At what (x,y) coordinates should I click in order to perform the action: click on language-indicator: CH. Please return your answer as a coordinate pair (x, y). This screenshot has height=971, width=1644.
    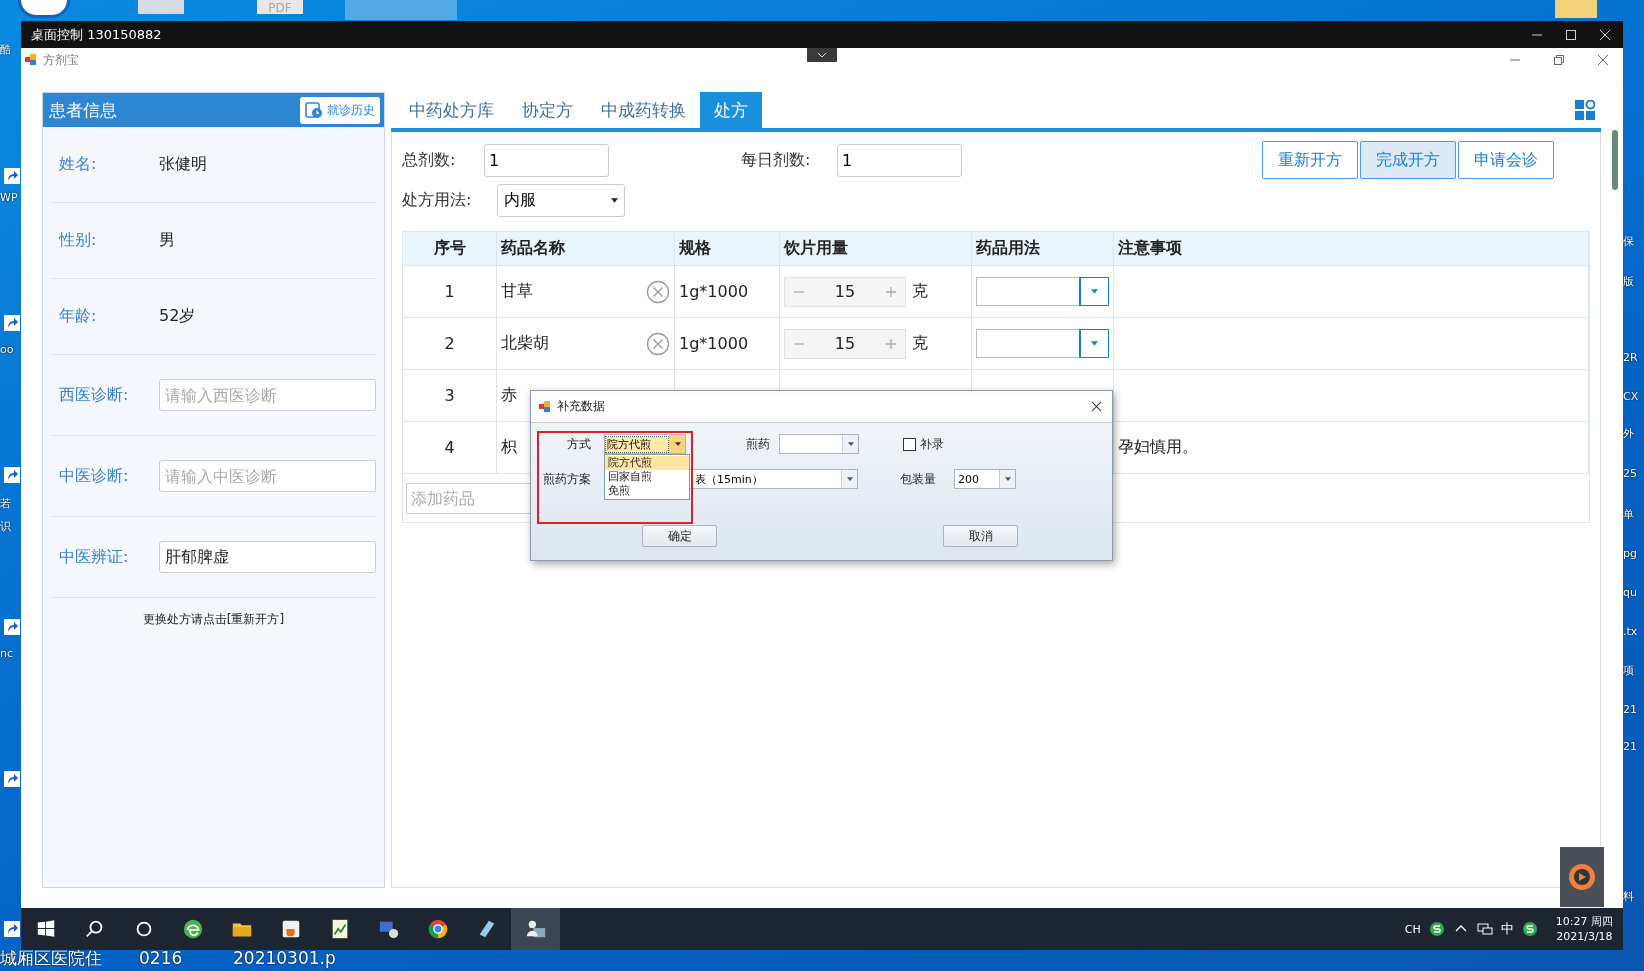
    Looking at the image, I should click on (1412, 929).